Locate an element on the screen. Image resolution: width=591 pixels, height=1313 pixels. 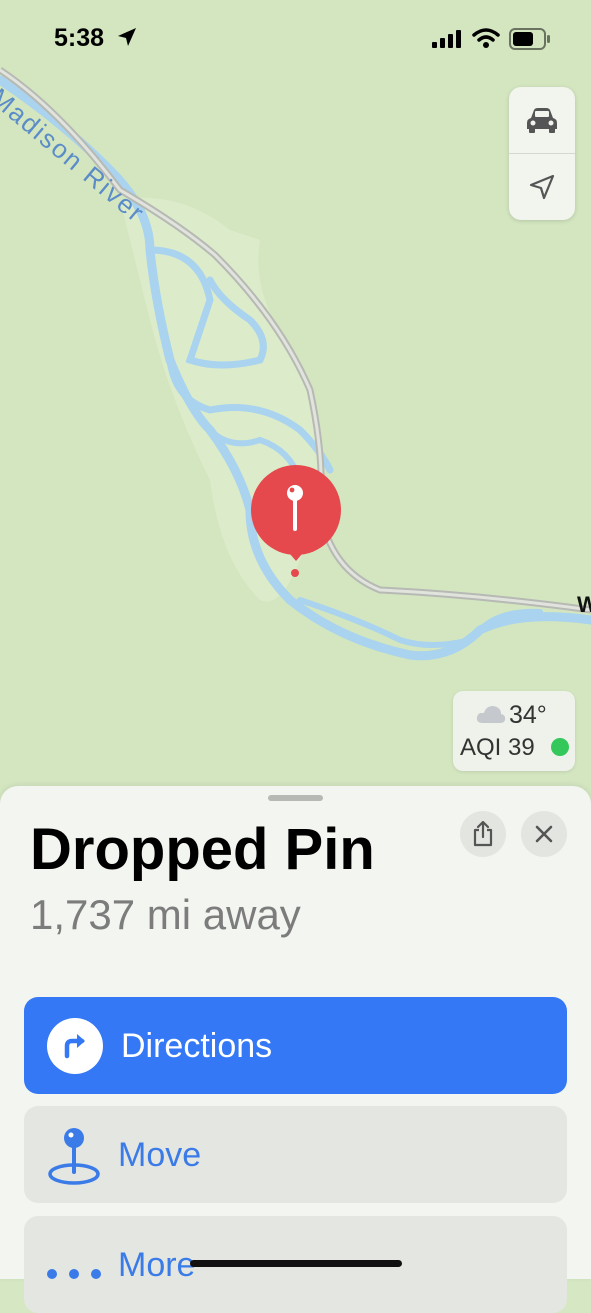
map-controls is located at coordinates (542, 153).